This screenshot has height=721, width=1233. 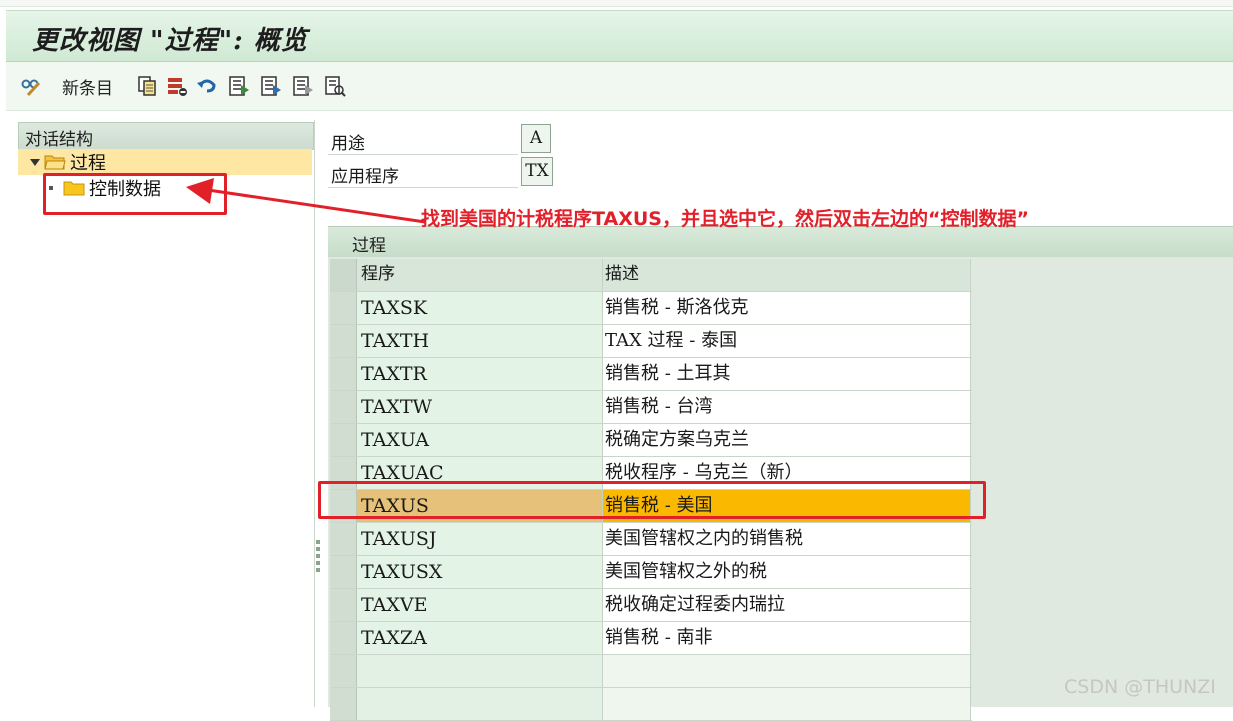 What do you see at coordinates (787, 539) in the screenshot?
I see `procedure-description: 美国管辖权之内的销售税` at bounding box center [787, 539].